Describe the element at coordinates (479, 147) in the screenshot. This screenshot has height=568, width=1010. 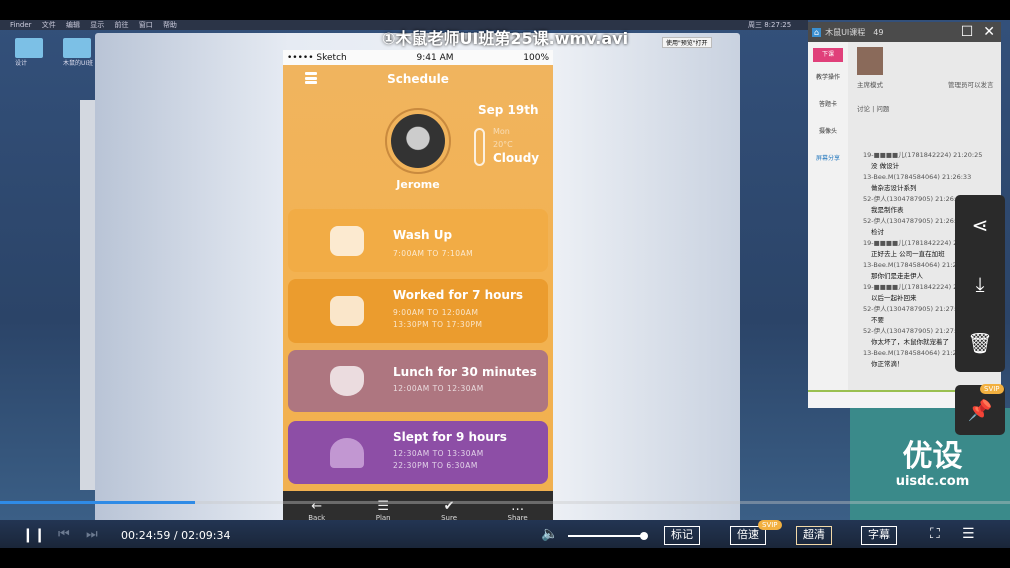
I see `thermometer-icon` at that location.